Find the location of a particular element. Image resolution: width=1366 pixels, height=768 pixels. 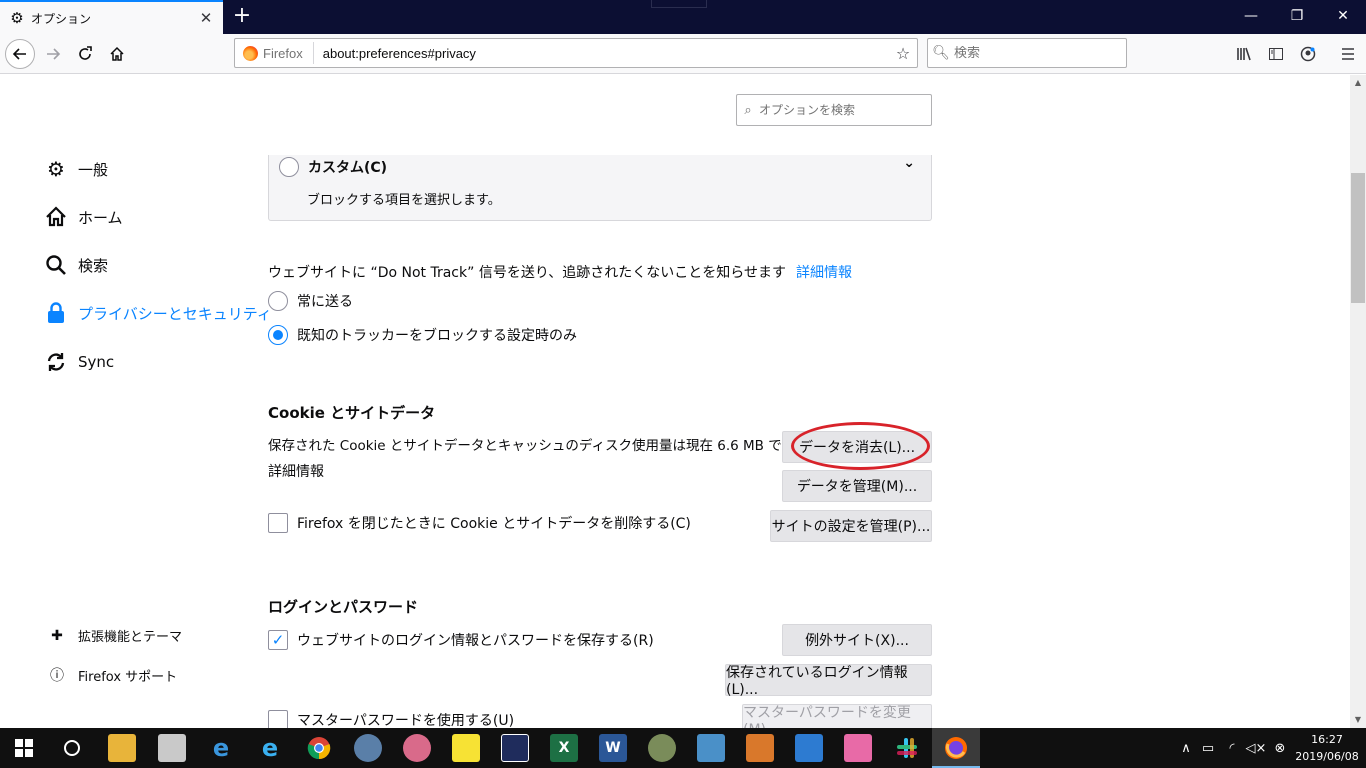

sidebar-item-label: プライバシーとセキュリティ is located at coordinates (175, 313).